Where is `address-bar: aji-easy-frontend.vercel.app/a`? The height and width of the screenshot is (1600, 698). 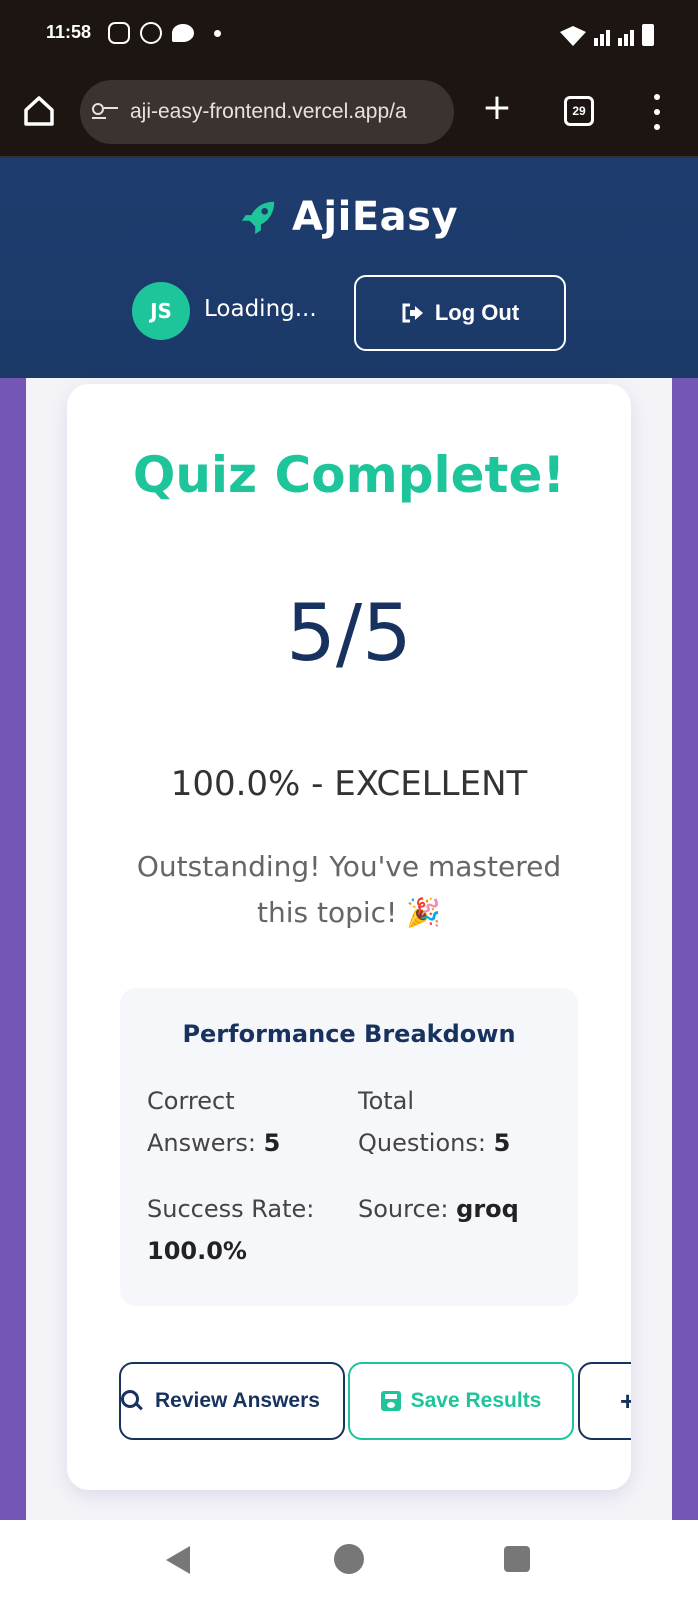
address-bar: aji-easy-frontend.vercel.app/a is located at coordinates (267, 112).